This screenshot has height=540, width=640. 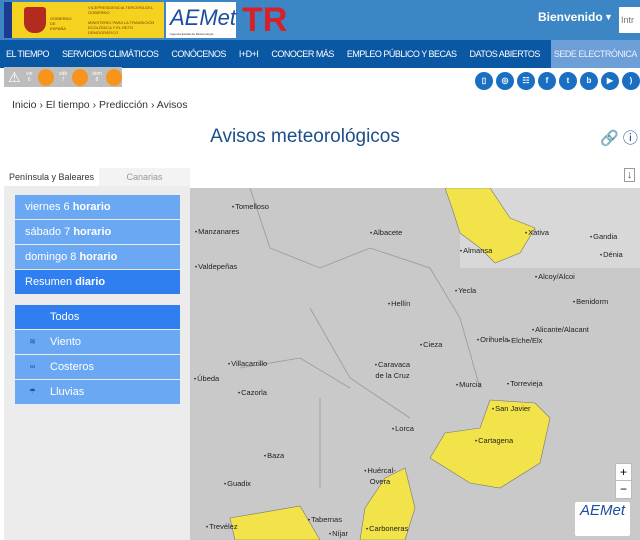 I want to click on nav-conocer-mas: CONOCER MÁS, so click(x=302, y=54).